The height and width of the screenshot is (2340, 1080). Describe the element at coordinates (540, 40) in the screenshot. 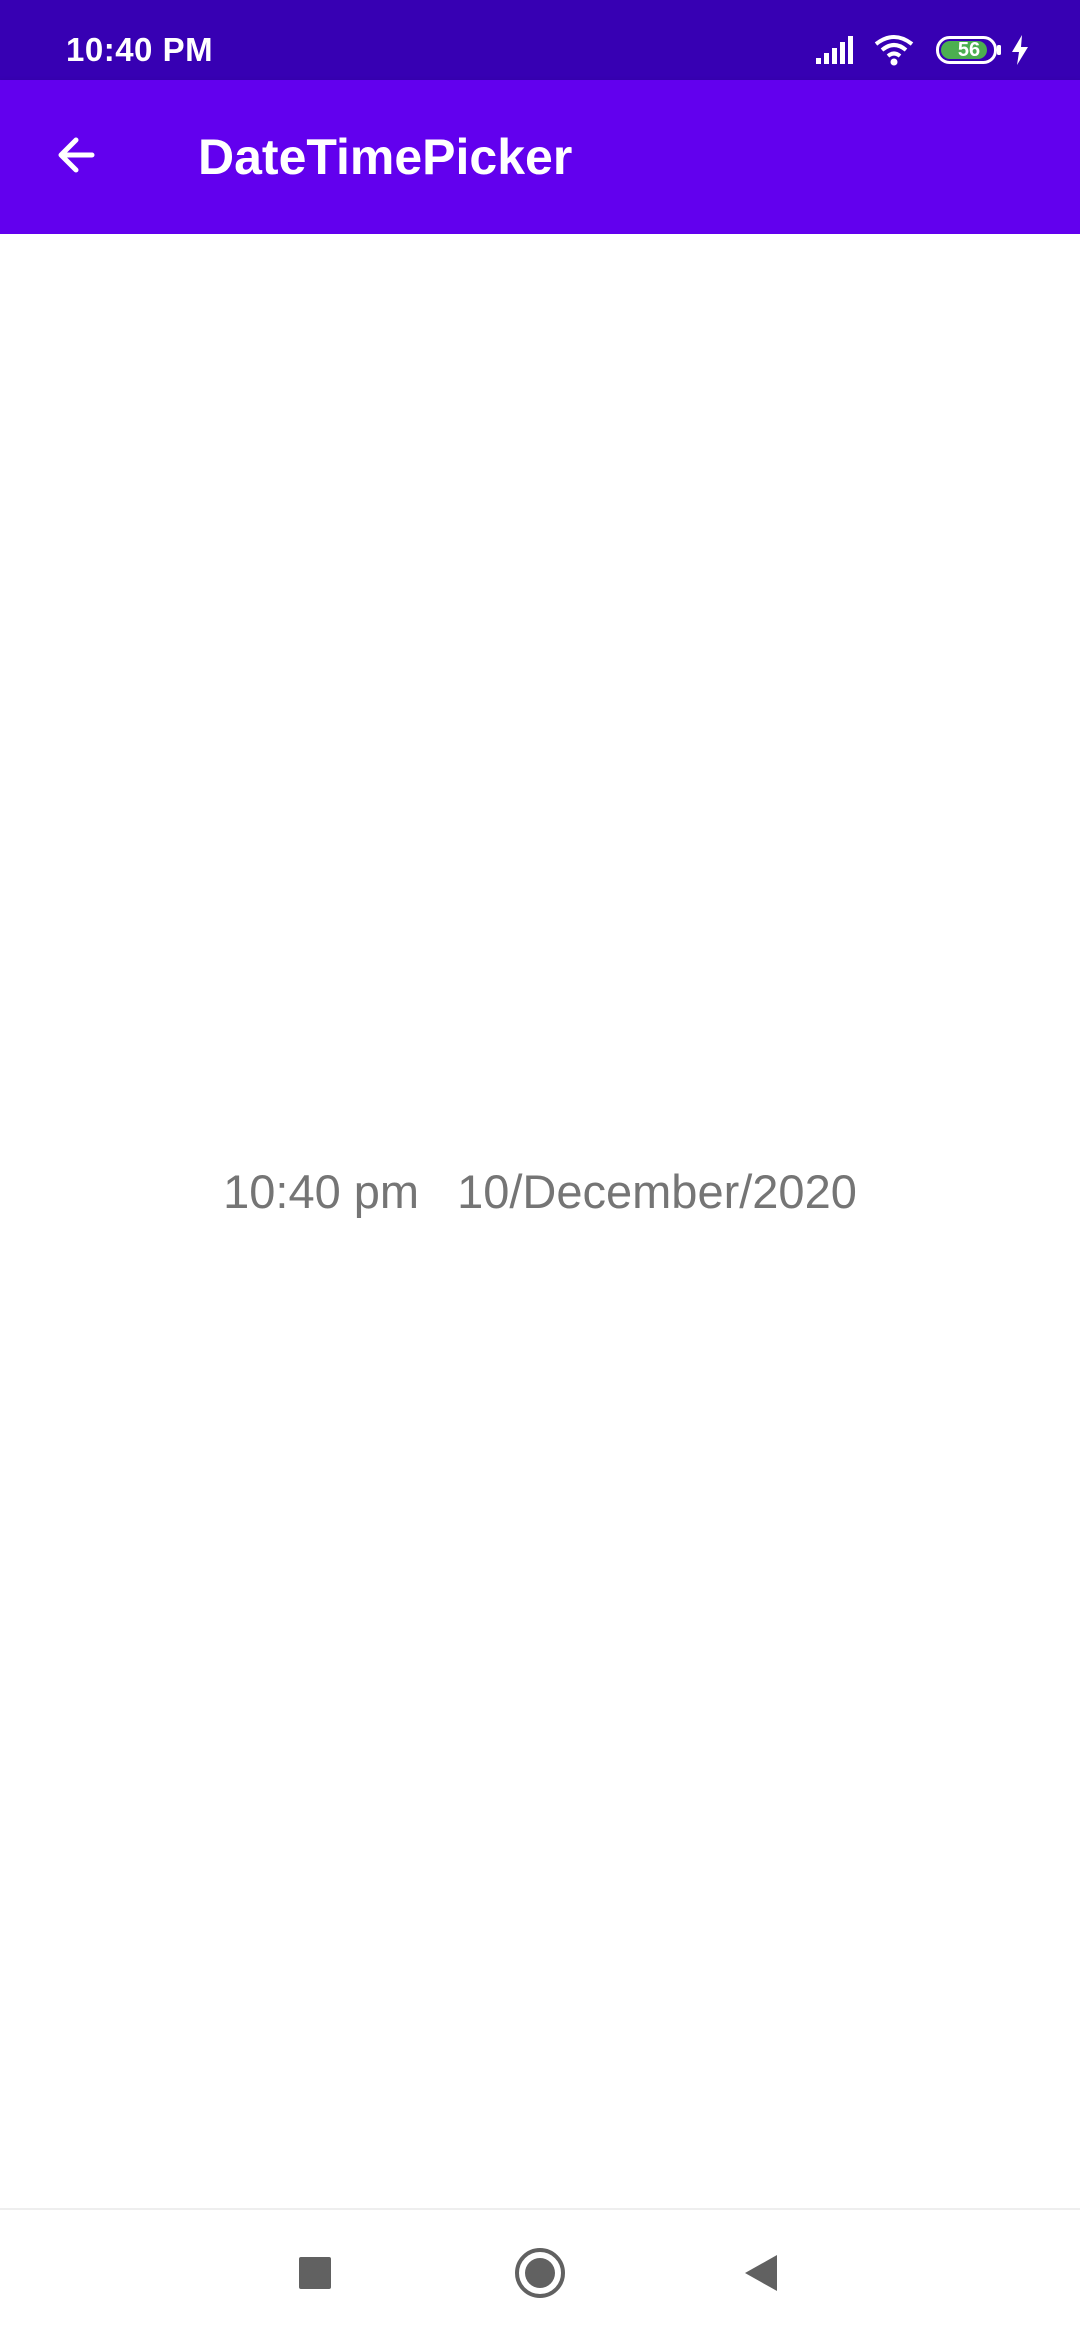

I see `status-bar: 10:40 PM 56` at that location.